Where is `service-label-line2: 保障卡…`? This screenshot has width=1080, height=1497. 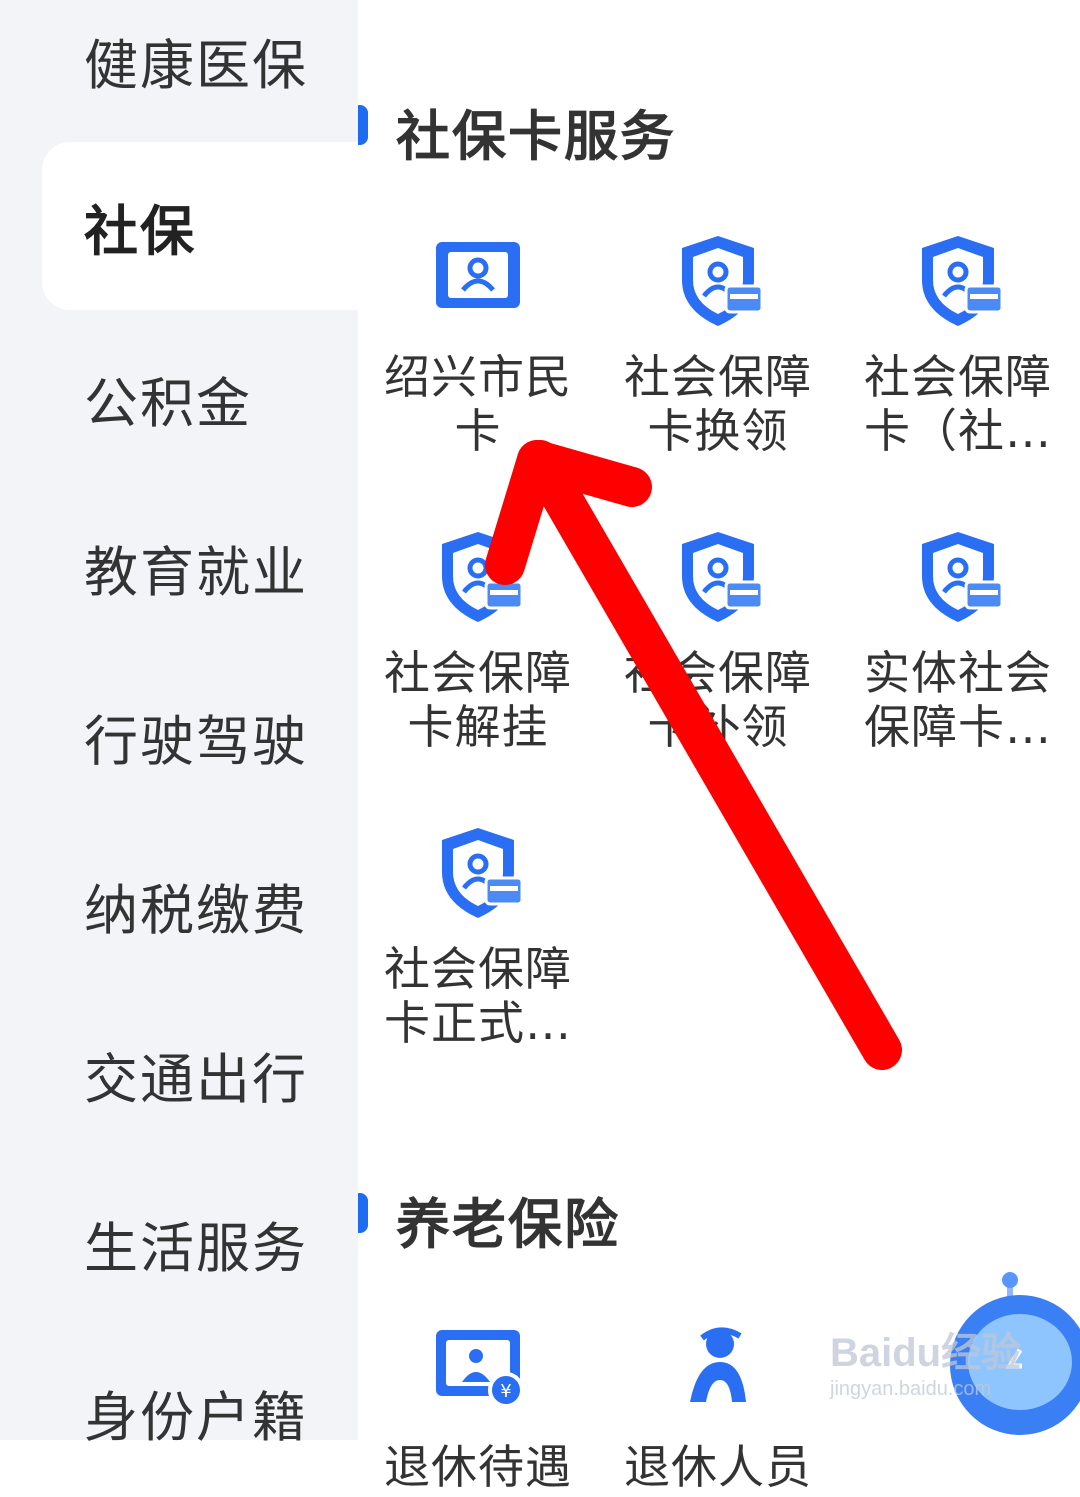 service-label-line2: 保障卡… is located at coordinates (958, 727).